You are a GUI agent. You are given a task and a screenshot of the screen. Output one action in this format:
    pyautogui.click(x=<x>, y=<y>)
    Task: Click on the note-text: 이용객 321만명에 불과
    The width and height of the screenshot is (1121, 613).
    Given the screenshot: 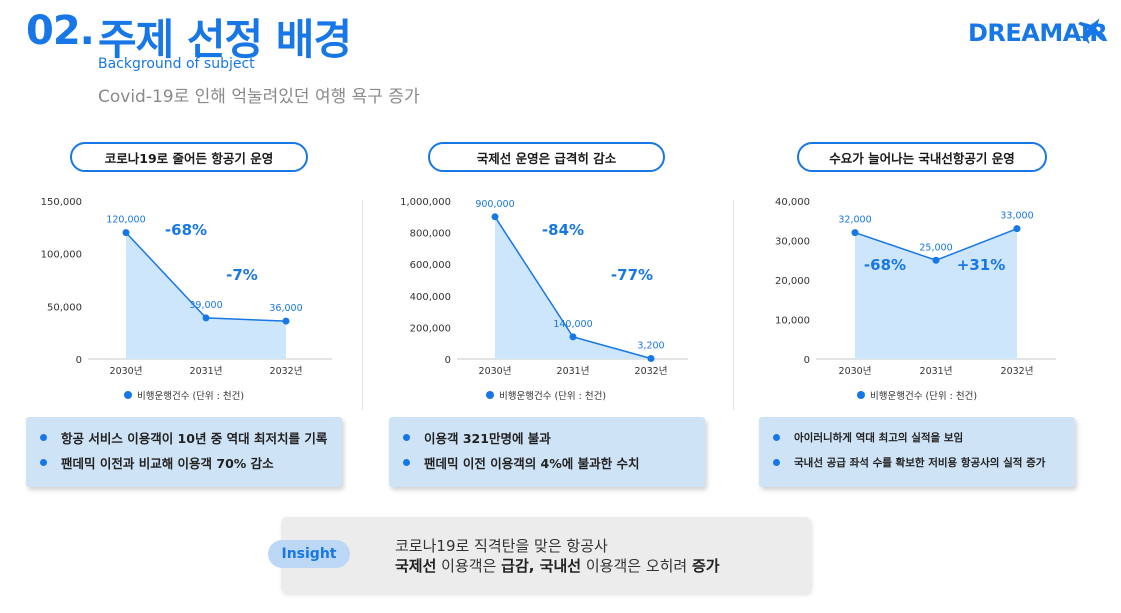 What is the action you would take?
    pyautogui.click(x=487, y=438)
    